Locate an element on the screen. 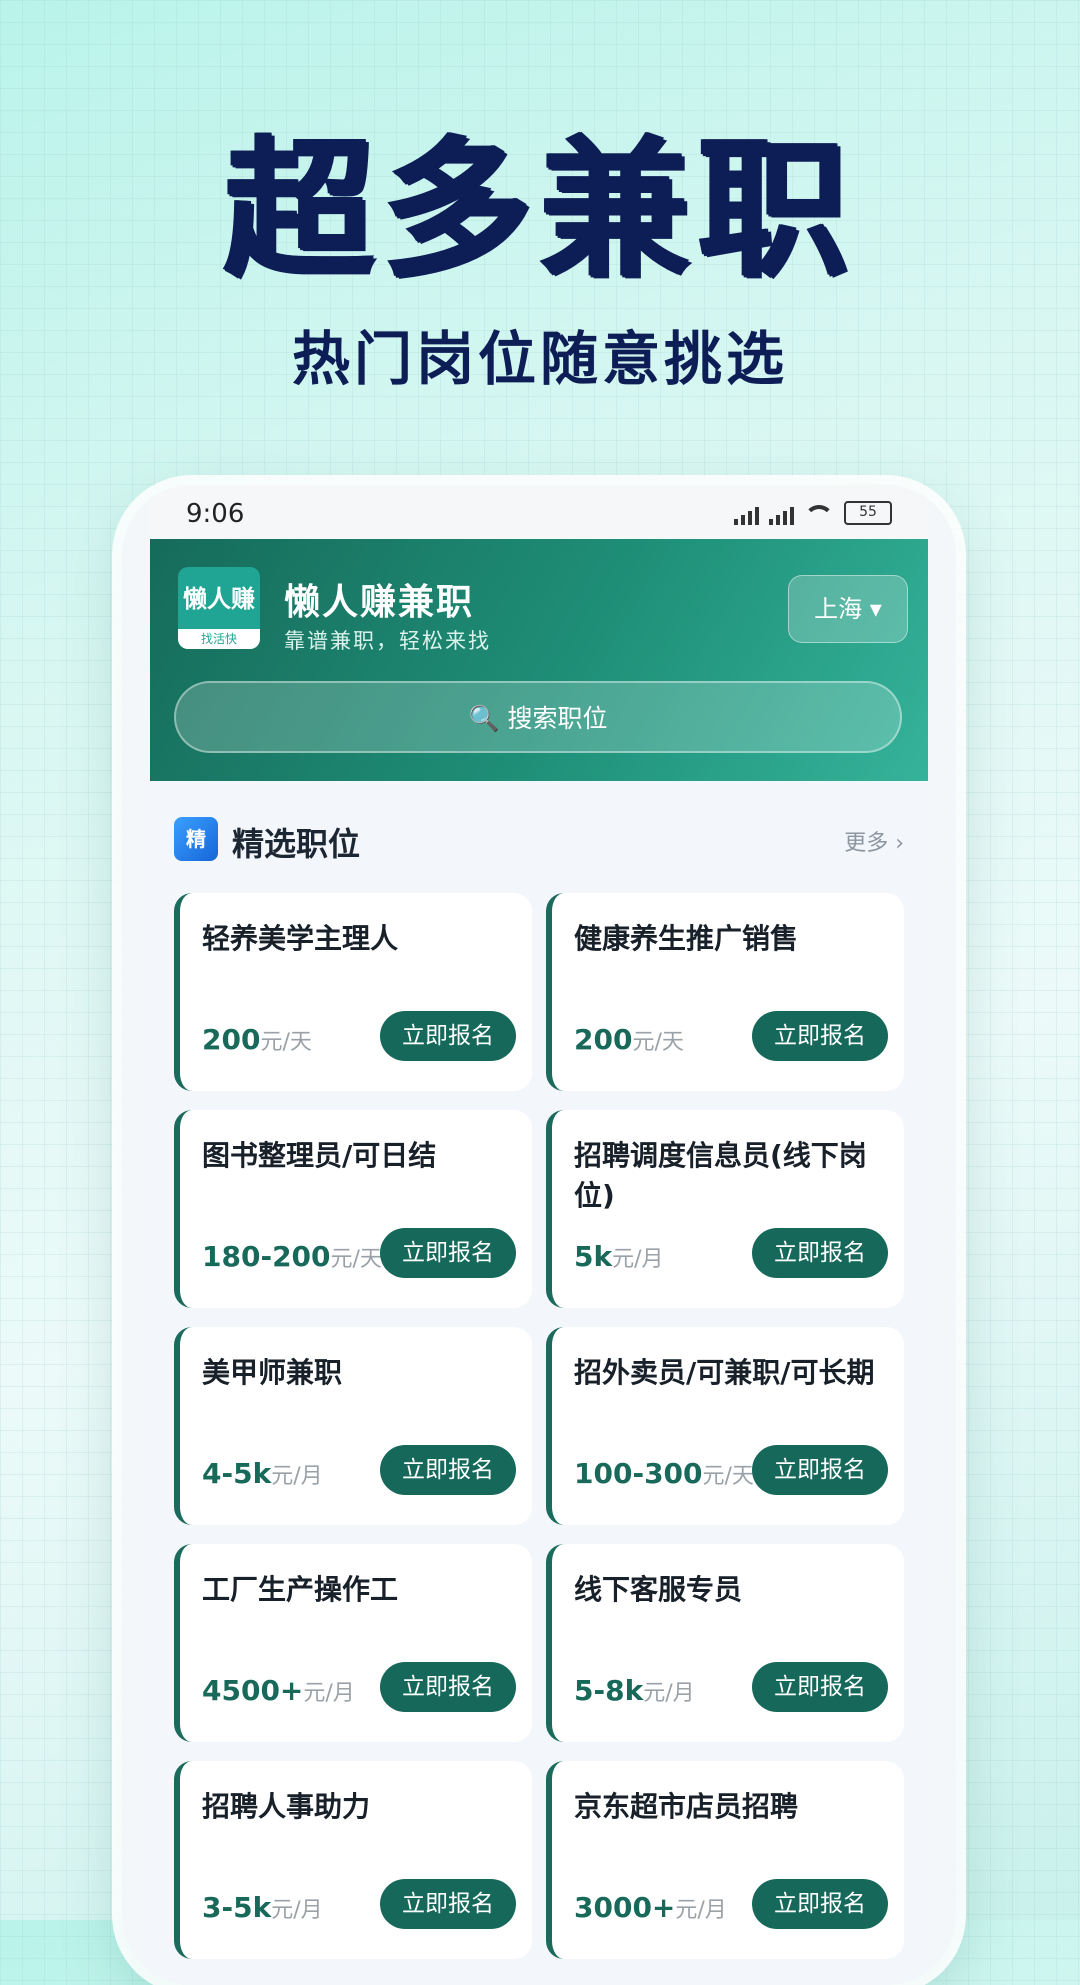 Image resolution: width=1080 pixels, height=1985 pixels. salary-value: 3-5k is located at coordinates (237, 1907).